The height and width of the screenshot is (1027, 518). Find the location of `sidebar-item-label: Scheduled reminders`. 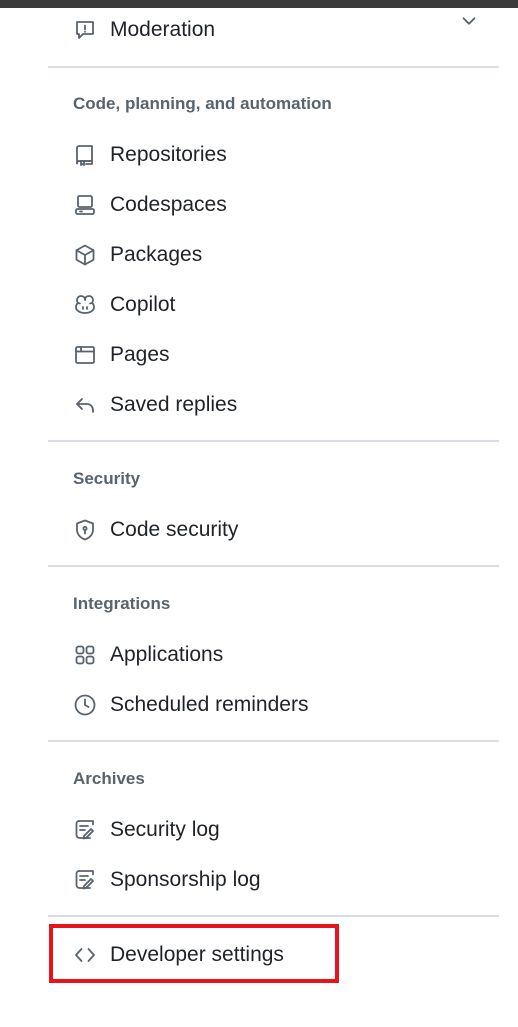

sidebar-item-label: Scheduled reminders is located at coordinates (209, 704).